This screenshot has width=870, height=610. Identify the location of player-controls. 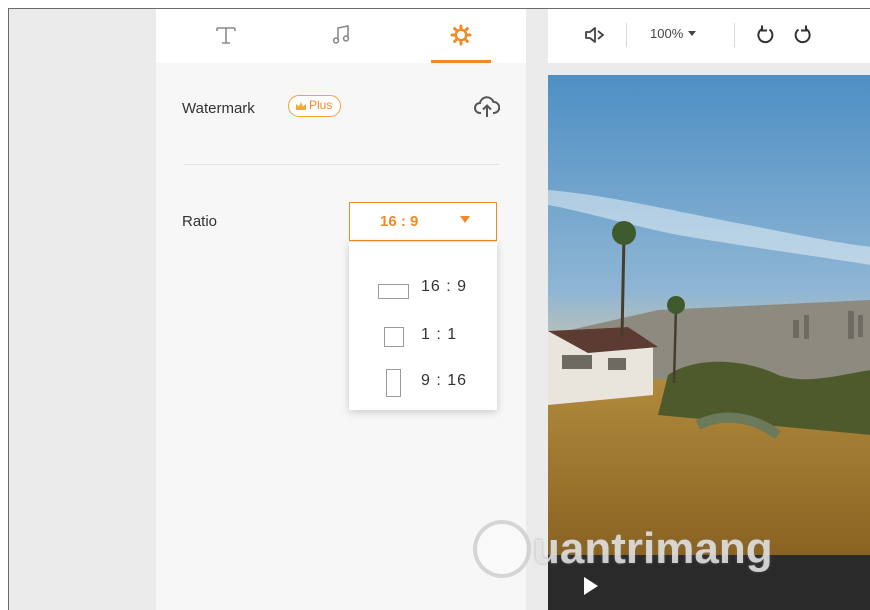
(709, 582).